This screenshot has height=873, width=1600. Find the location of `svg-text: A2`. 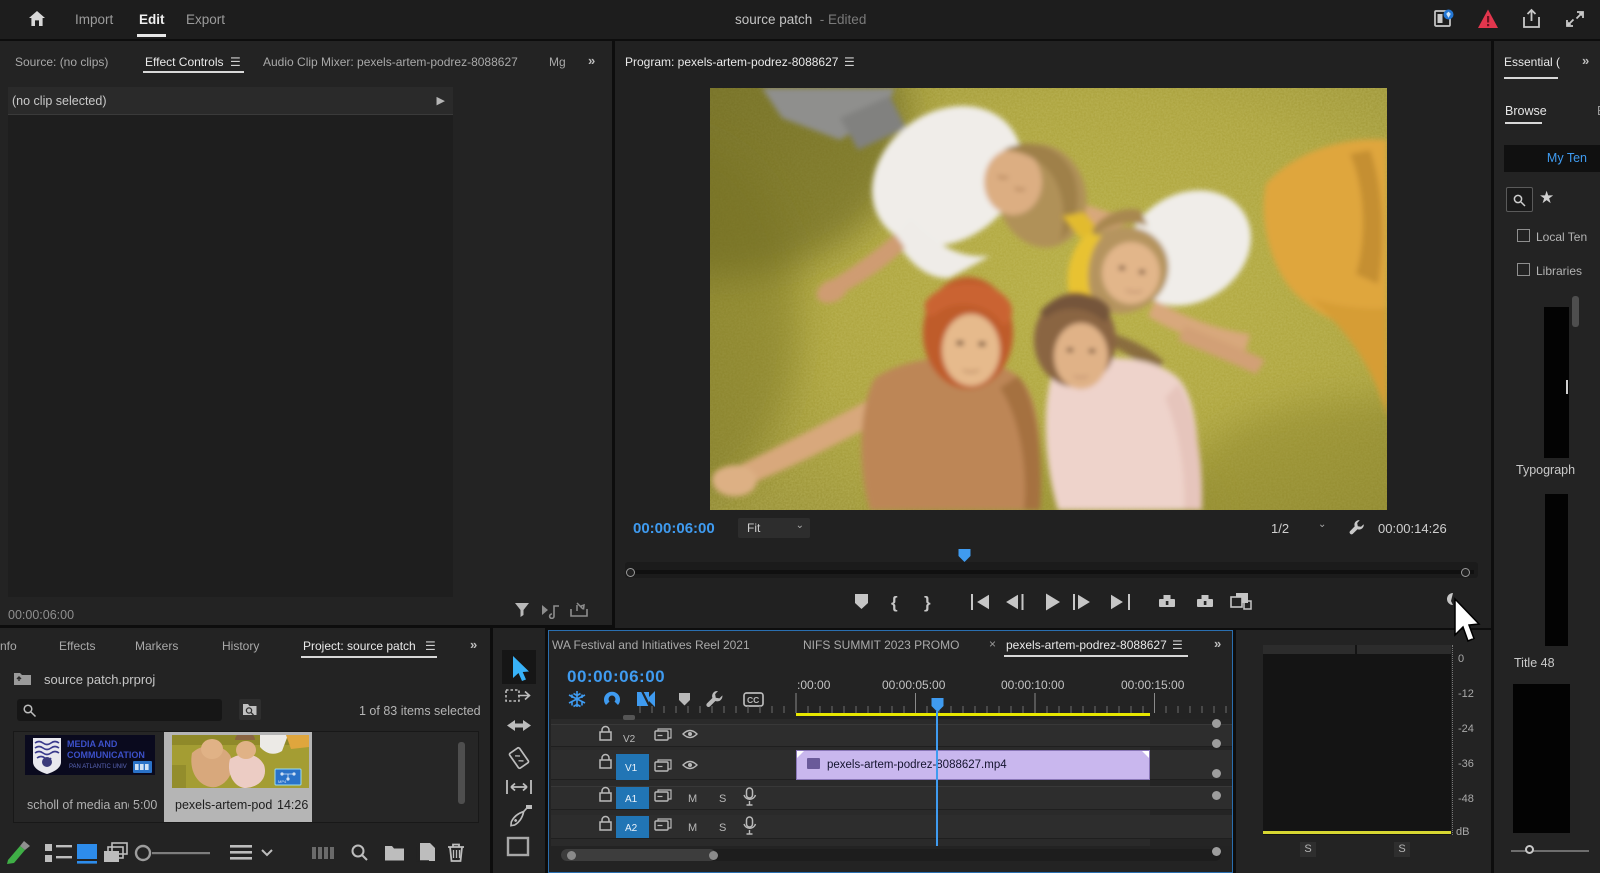

svg-text: A2 is located at coordinates (631, 828).